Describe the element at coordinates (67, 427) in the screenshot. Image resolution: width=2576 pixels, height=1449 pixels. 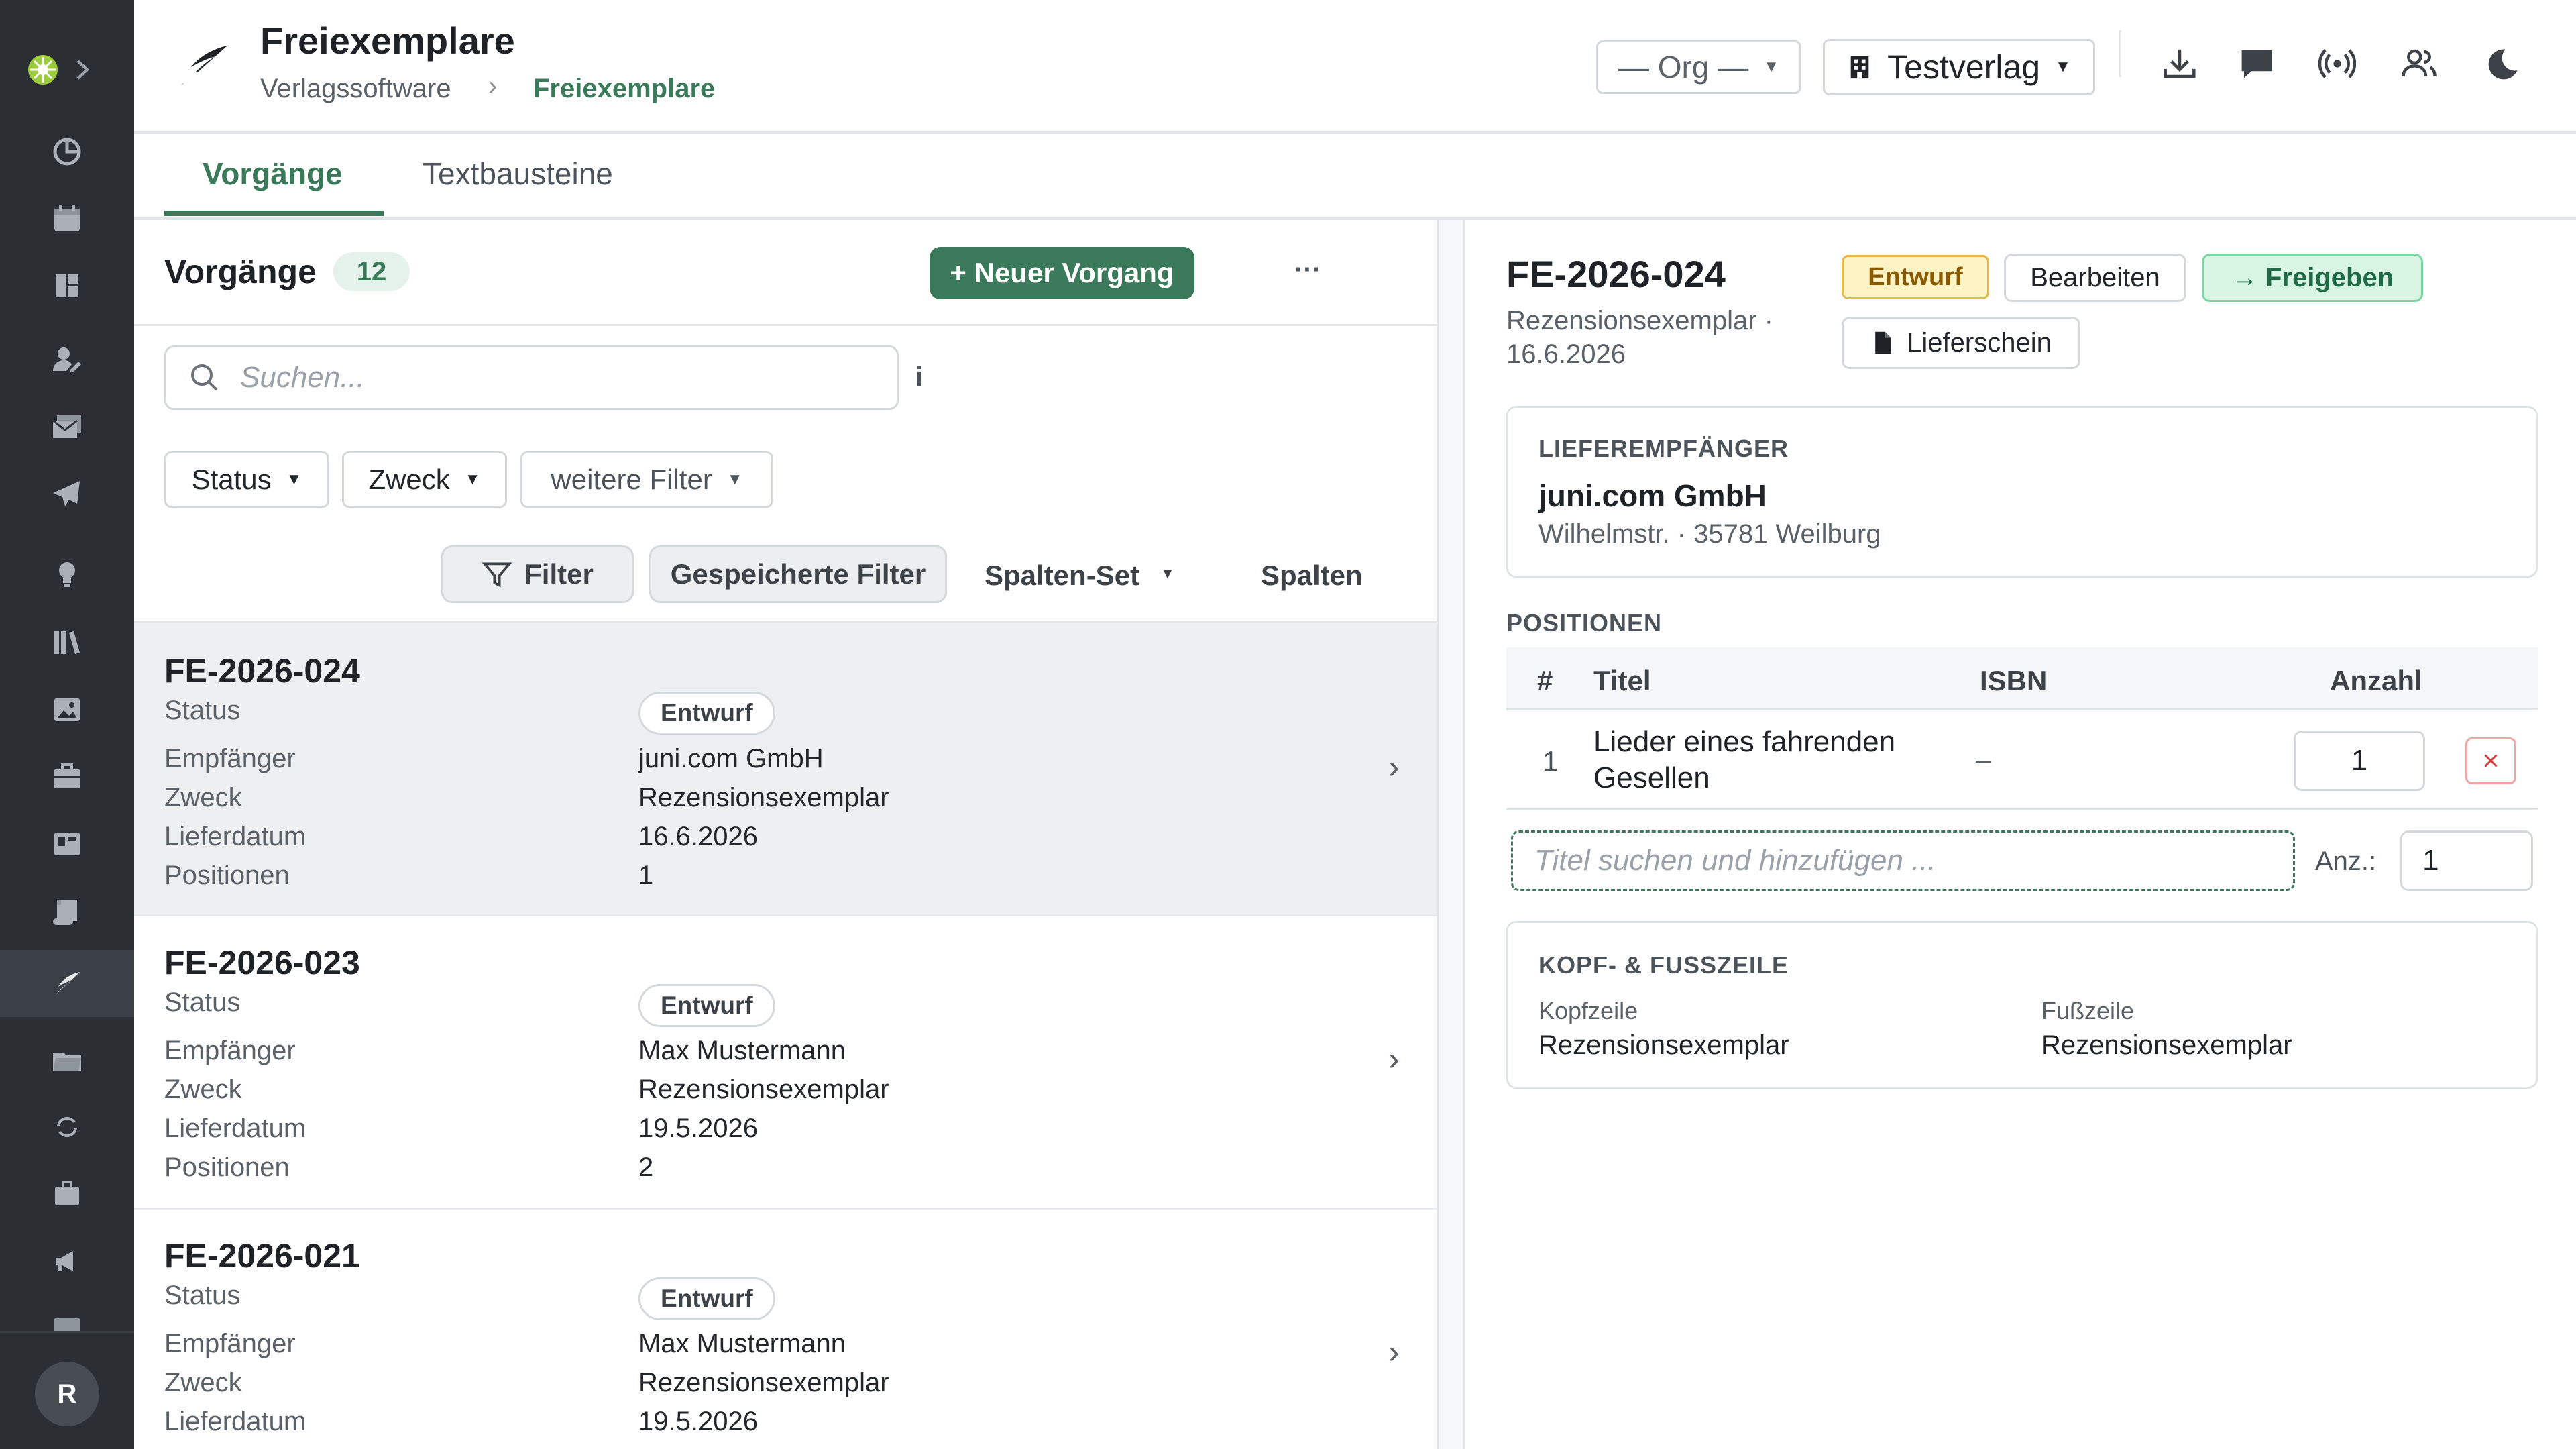
I see `mail-icon` at that location.